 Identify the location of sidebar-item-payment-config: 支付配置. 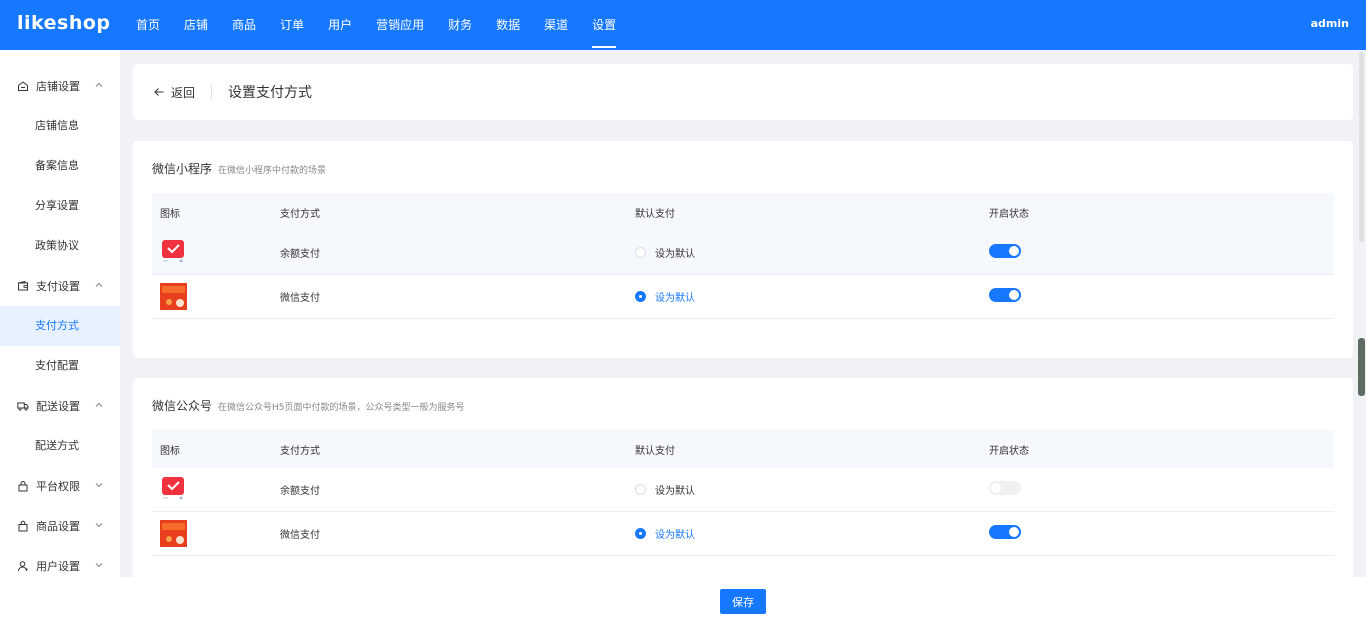
(60, 366).